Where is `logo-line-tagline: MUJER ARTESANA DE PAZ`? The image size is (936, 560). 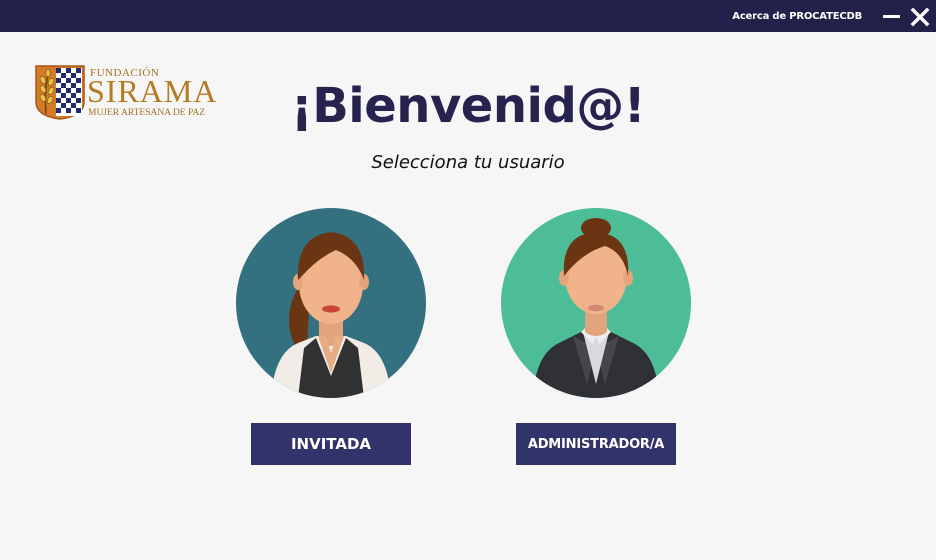
logo-line-tagline: MUJER ARTESANA DE PAZ is located at coordinates (147, 113).